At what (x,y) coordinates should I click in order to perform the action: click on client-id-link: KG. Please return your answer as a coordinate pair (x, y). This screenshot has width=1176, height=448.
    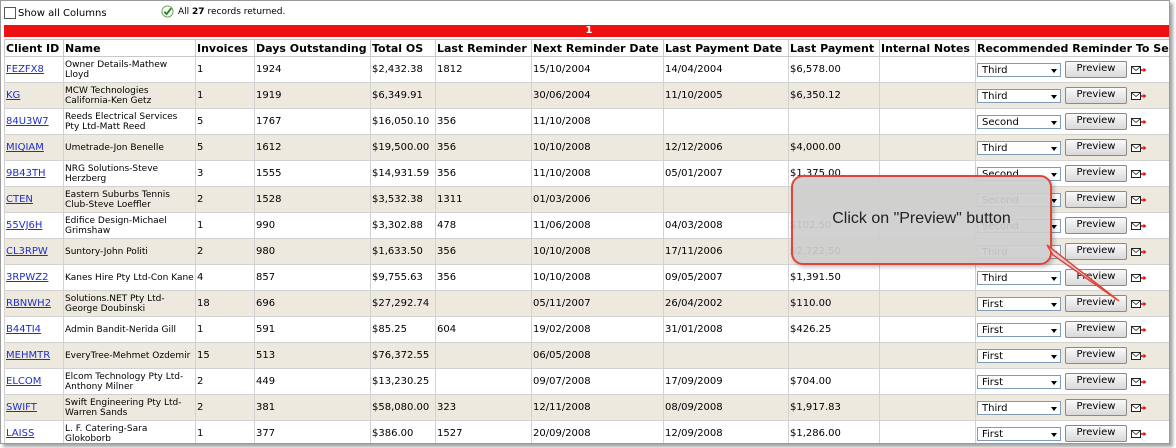
    Looking at the image, I should click on (13, 95).